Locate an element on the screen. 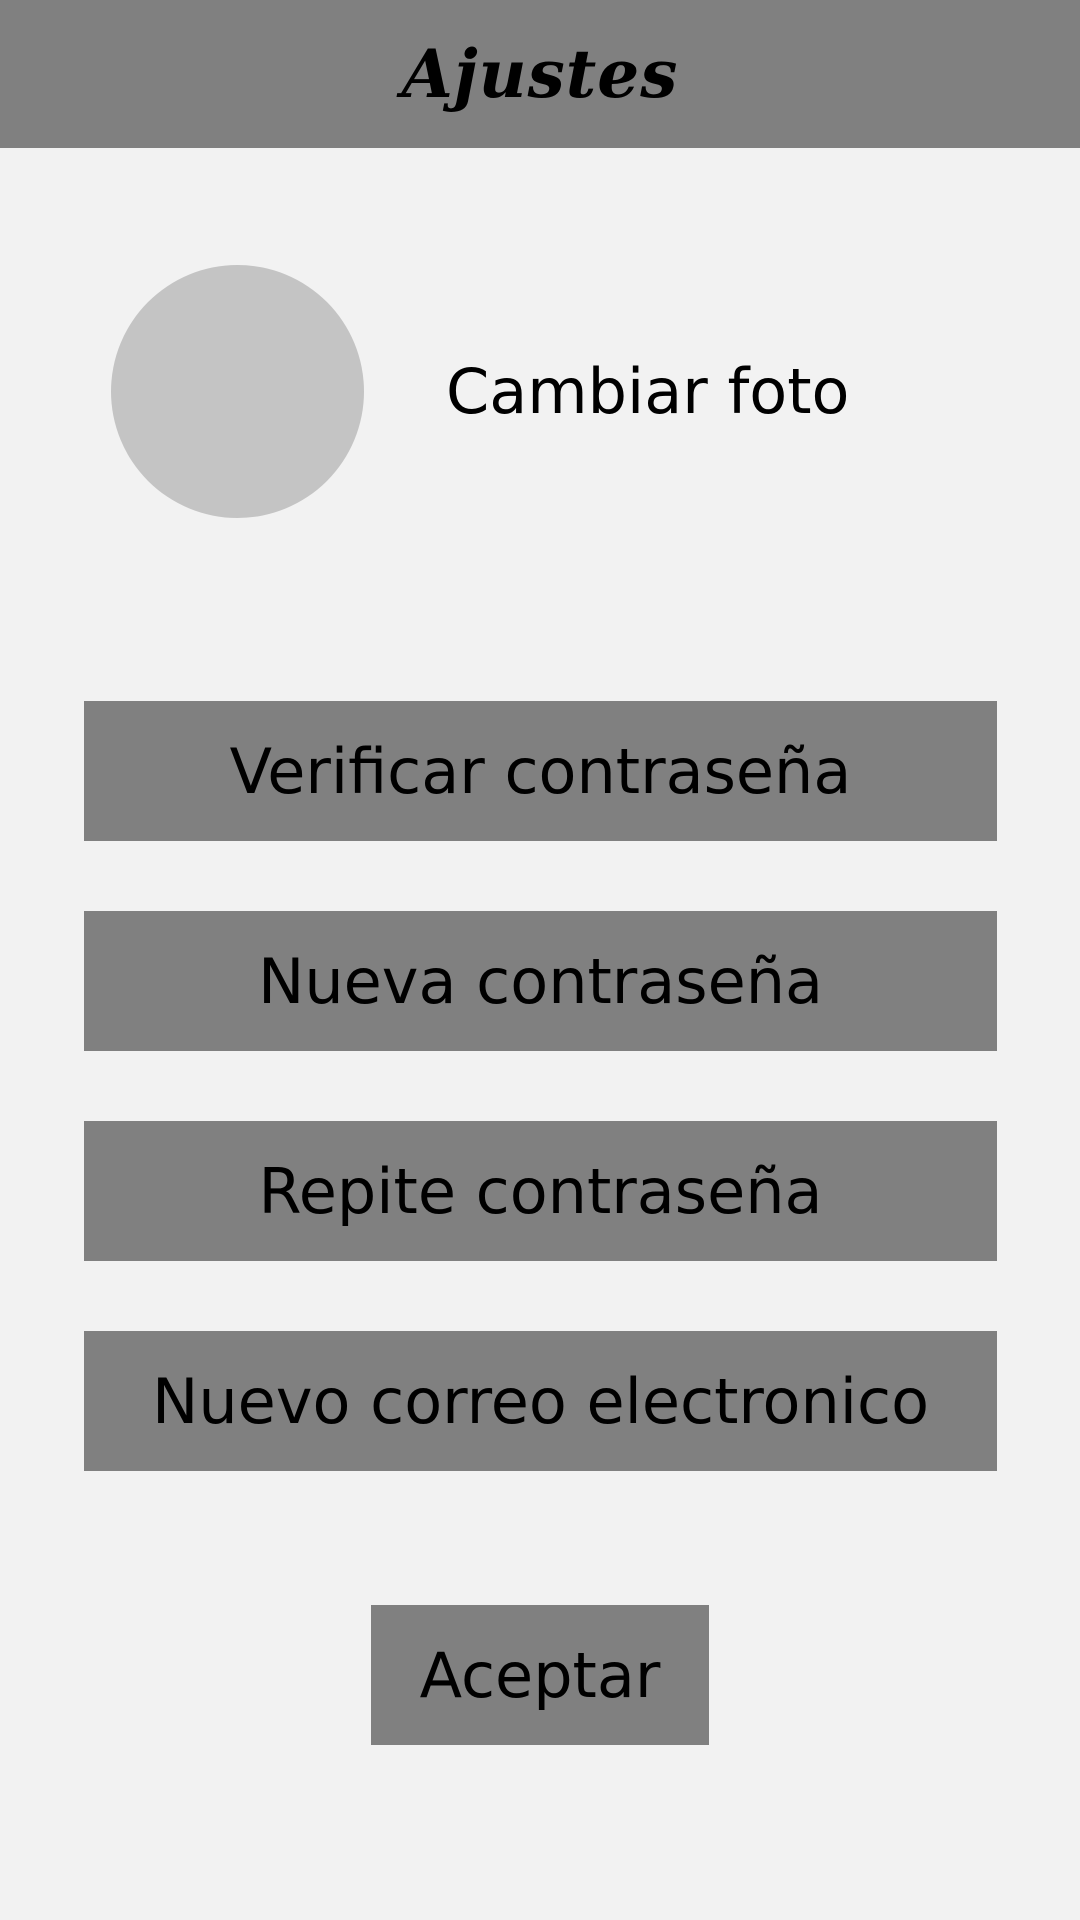 The image size is (1080, 1920). change-photo-link: Cambiar foto is located at coordinates (647, 392).